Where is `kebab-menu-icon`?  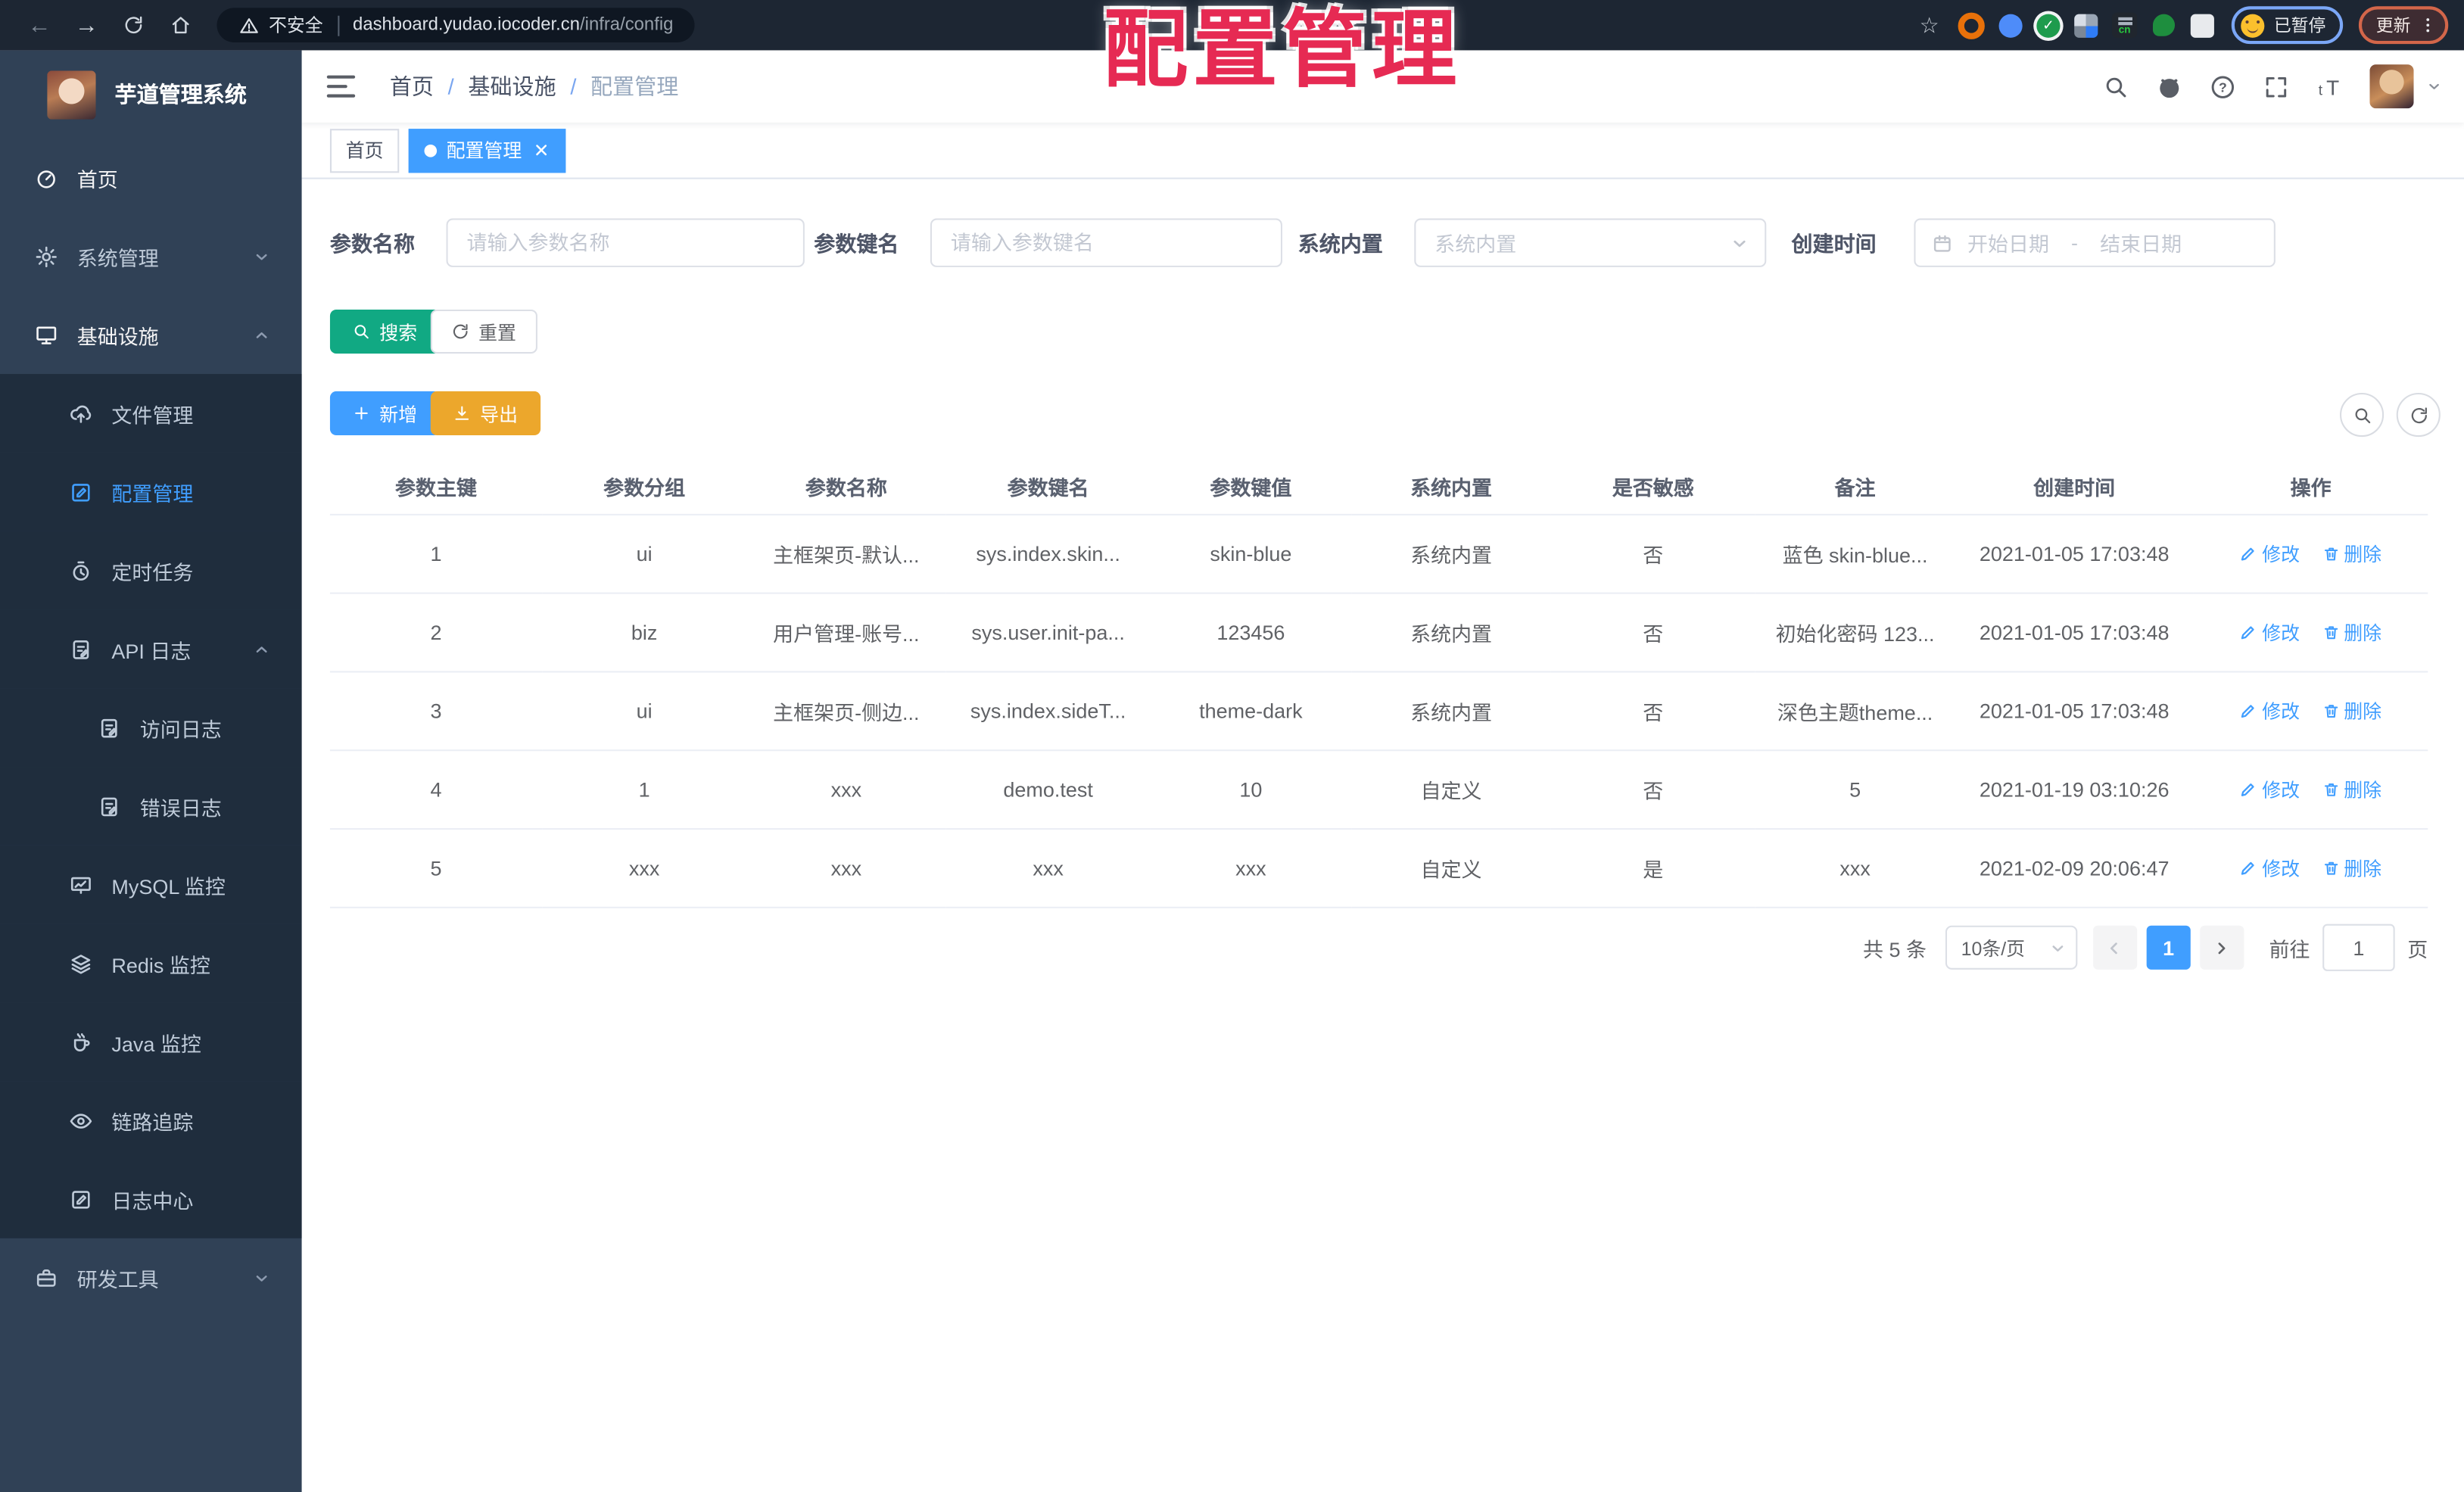 kebab-menu-icon is located at coordinates (2428, 25).